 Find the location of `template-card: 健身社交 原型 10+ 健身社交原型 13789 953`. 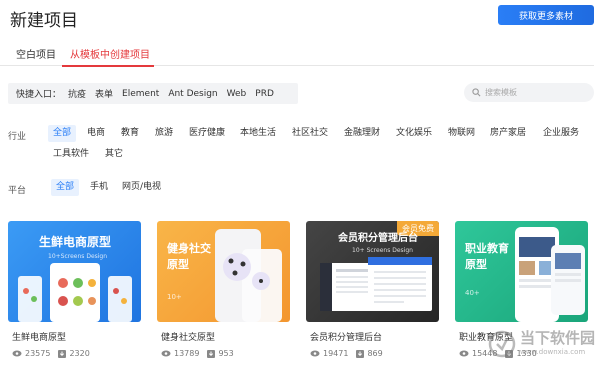

template-card: 健身社交 原型 10+ 健身社交原型 13789 953 is located at coordinates (223, 289).